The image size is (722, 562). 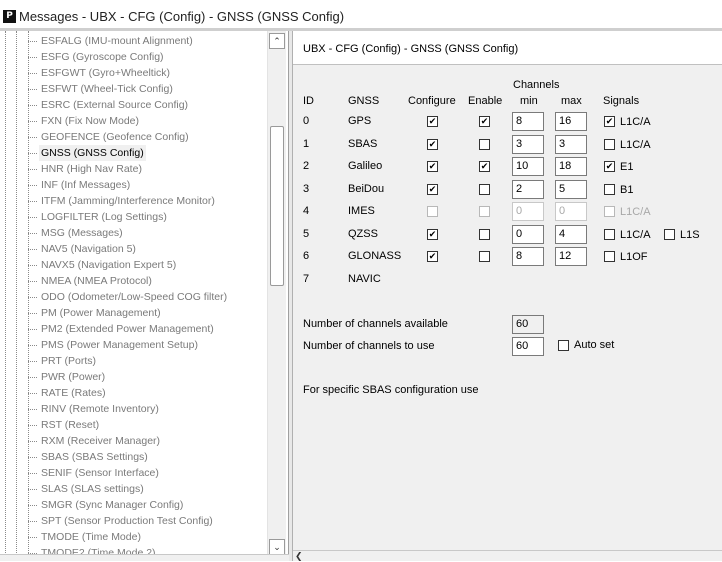 I want to click on tree-item: ODO (Odometer/Low-Speed COG filter), so click(x=133, y=297).